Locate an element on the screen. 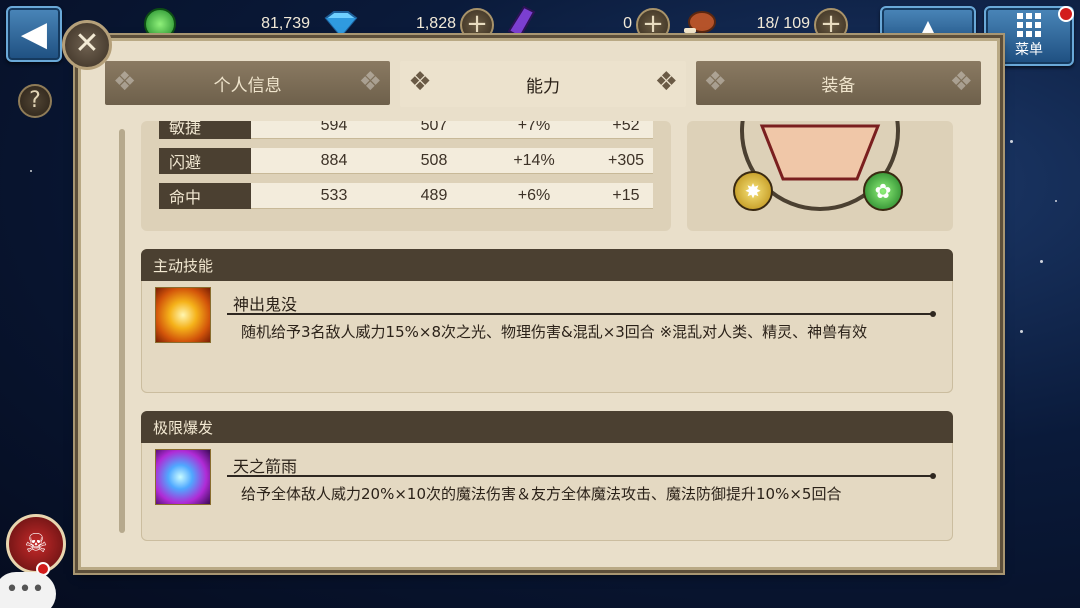  stat-row: 敏捷 594 507 +7% +52 is located at coordinates (406, 130).